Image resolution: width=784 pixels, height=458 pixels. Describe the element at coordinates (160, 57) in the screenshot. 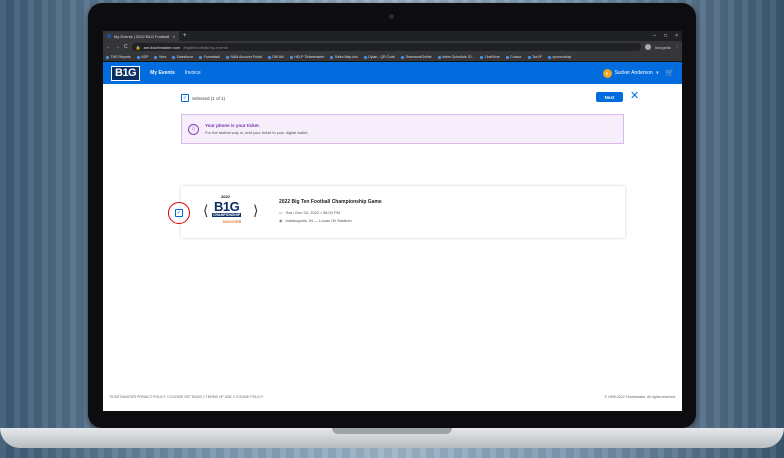

I see `bookmark-item: Vera` at that location.